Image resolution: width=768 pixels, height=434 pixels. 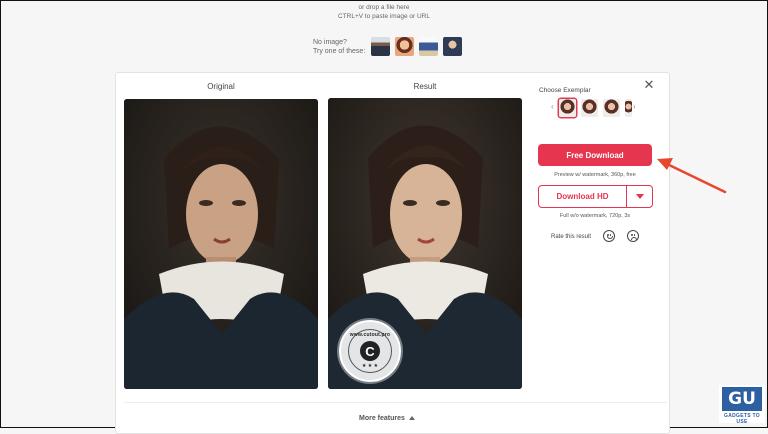 I want to click on watermark-text: www.cutout.pro, so click(x=370, y=335).